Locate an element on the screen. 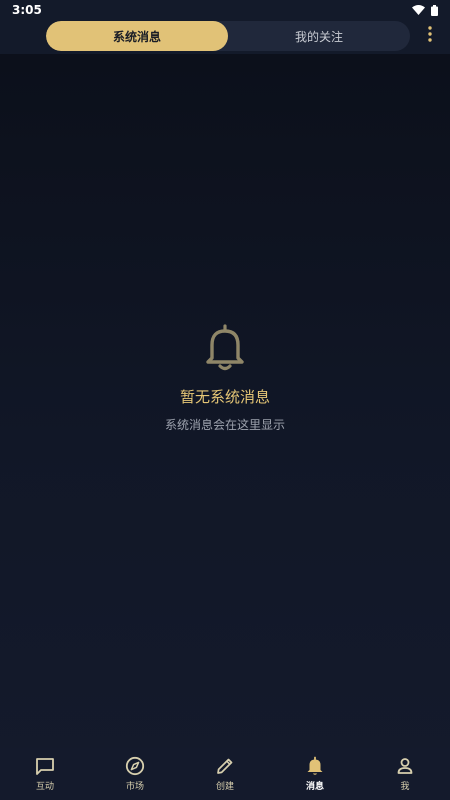 The image size is (450, 800). nav-label-messages: 消息 is located at coordinates (314, 787).